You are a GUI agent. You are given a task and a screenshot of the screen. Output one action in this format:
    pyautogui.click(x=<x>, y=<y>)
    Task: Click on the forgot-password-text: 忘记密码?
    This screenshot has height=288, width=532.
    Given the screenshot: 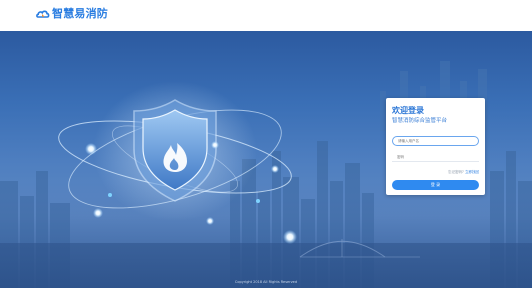 What is the action you would take?
    pyautogui.click(x=456, y=172)
    